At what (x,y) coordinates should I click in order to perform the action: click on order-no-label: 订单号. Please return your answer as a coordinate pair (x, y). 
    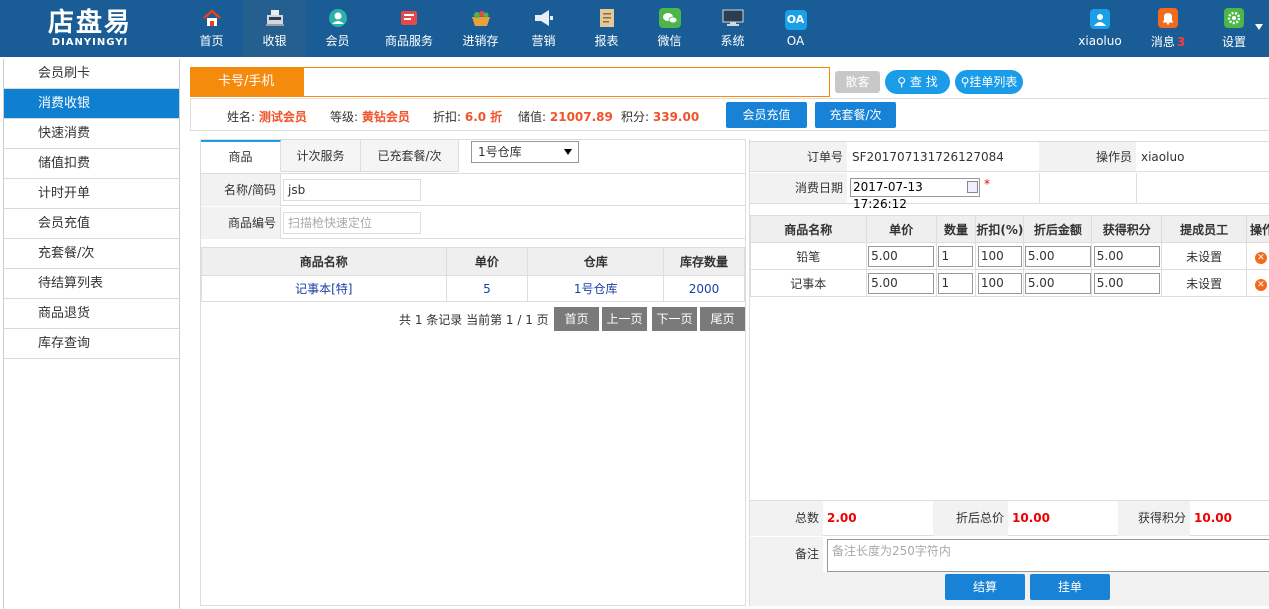
    Looking at the image, I should click on (798, 156).